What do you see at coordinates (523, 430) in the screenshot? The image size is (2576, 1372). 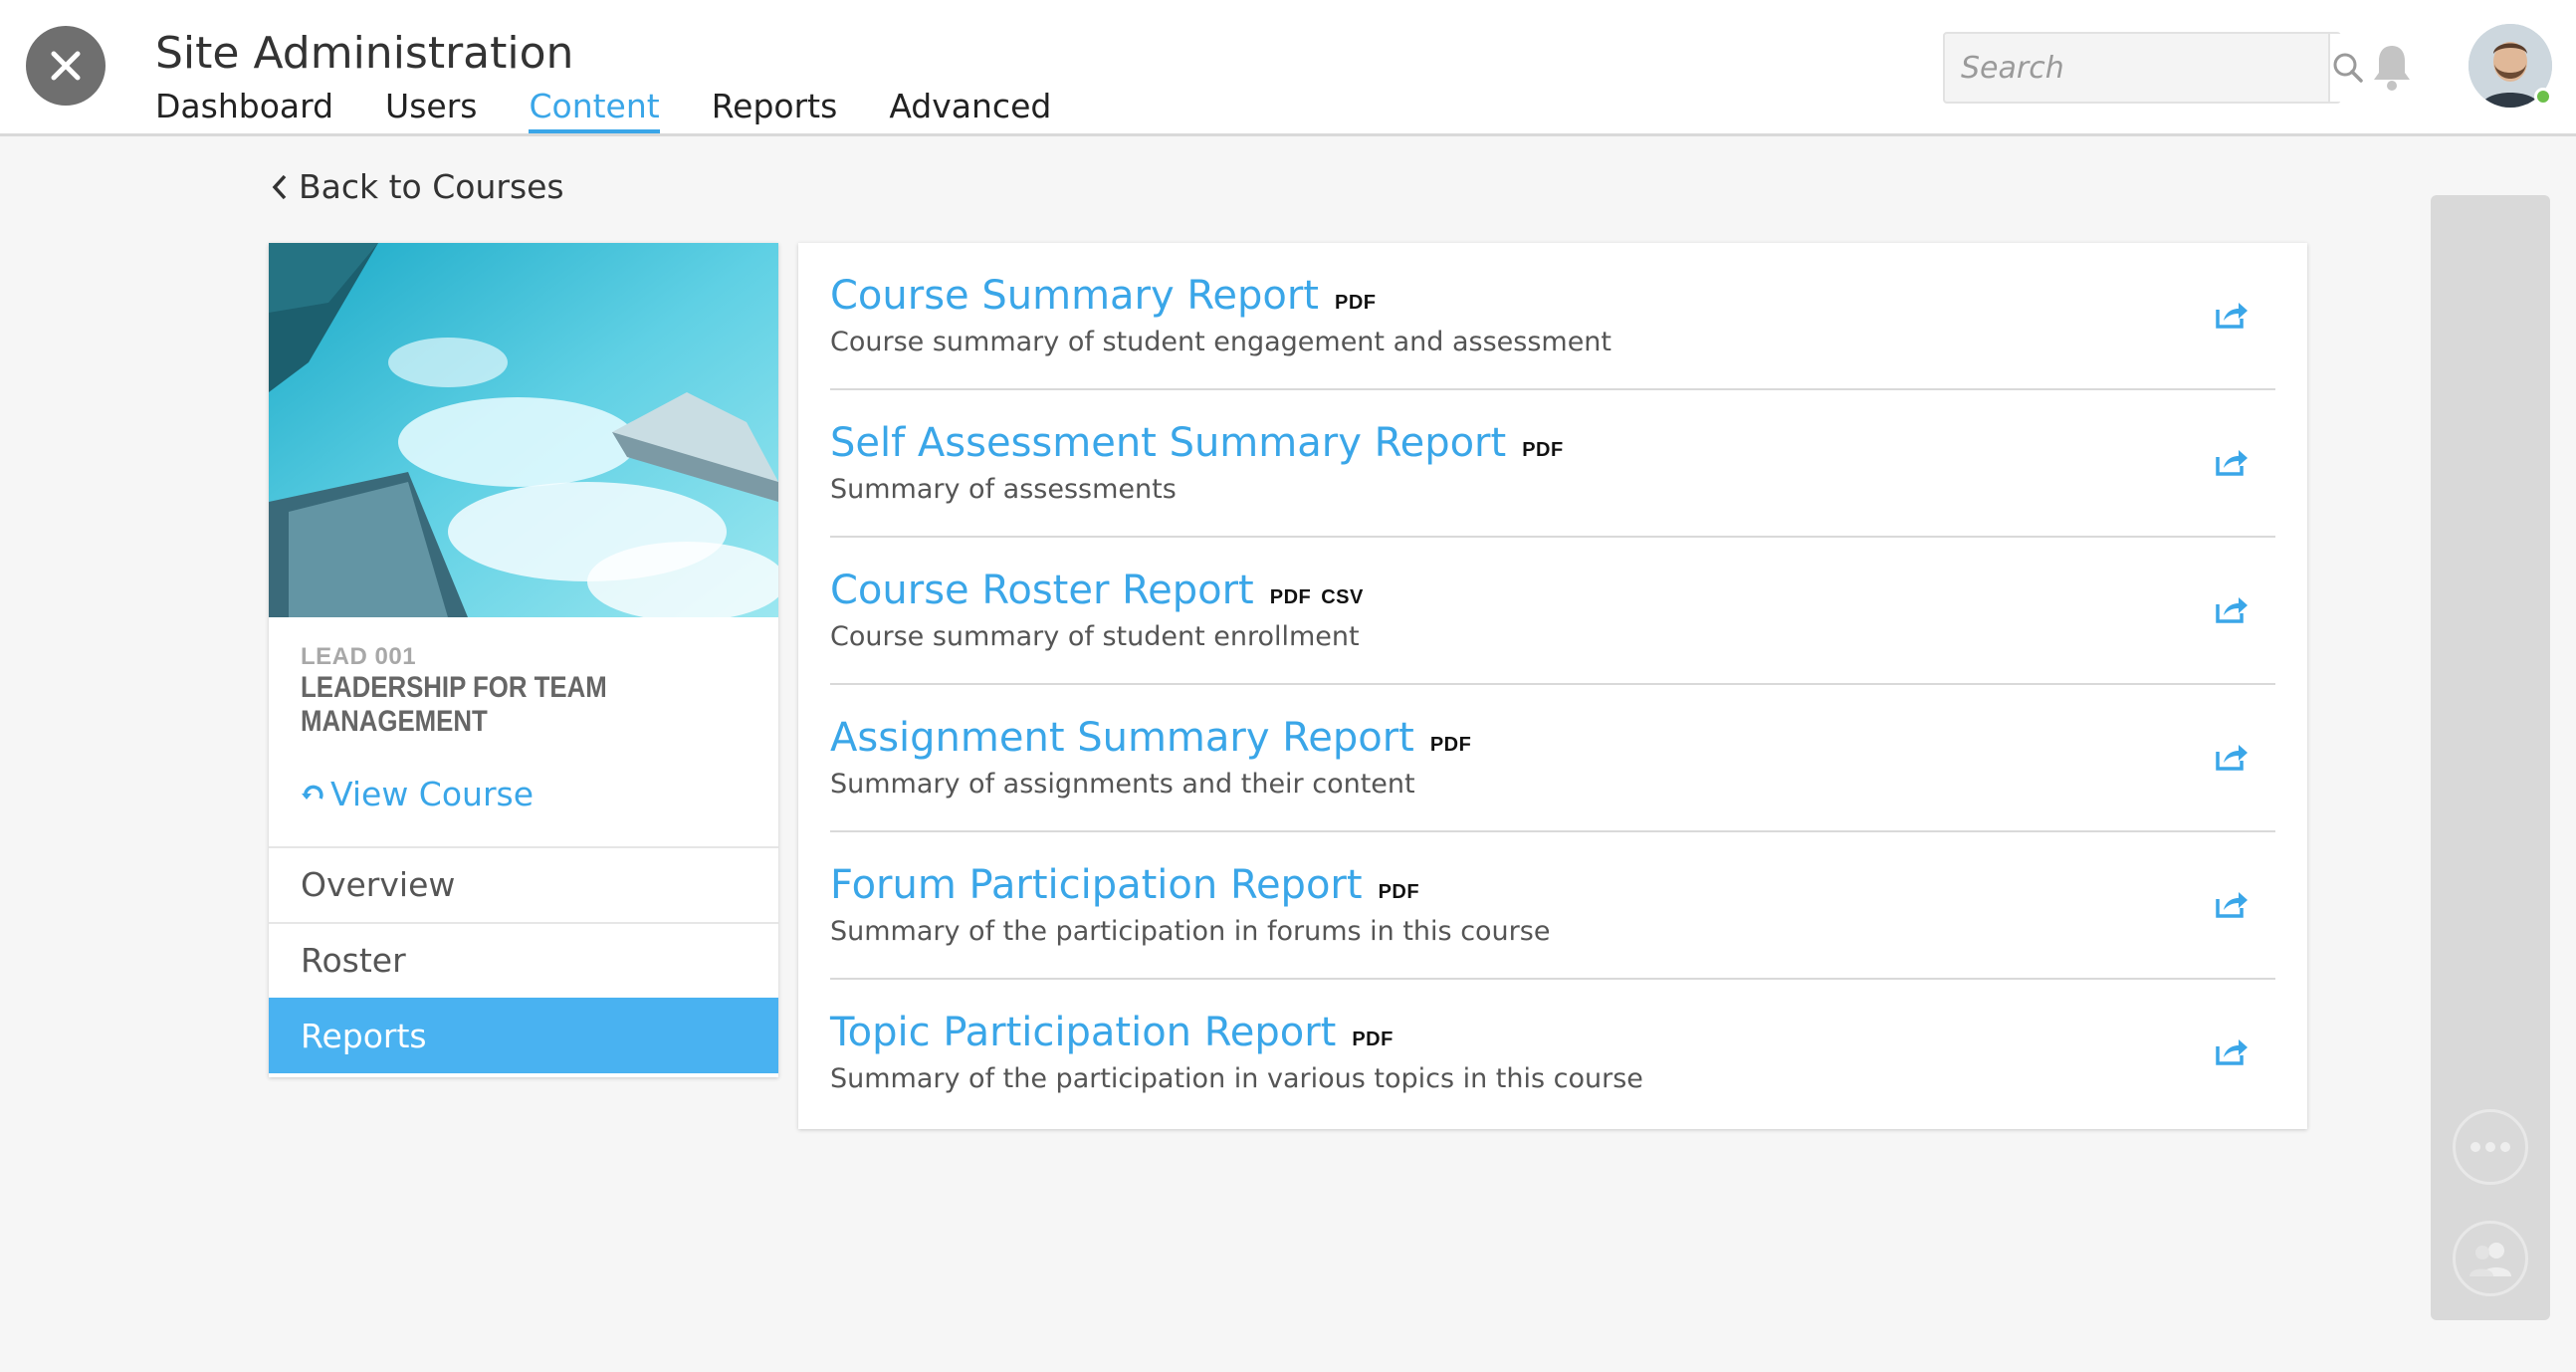 I see `course-image` at bounding box center [523, 430].